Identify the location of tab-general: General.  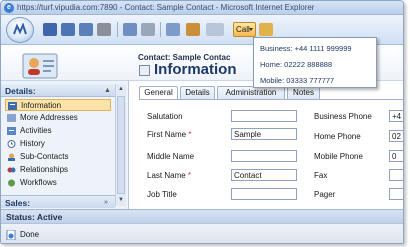
(158, 93).